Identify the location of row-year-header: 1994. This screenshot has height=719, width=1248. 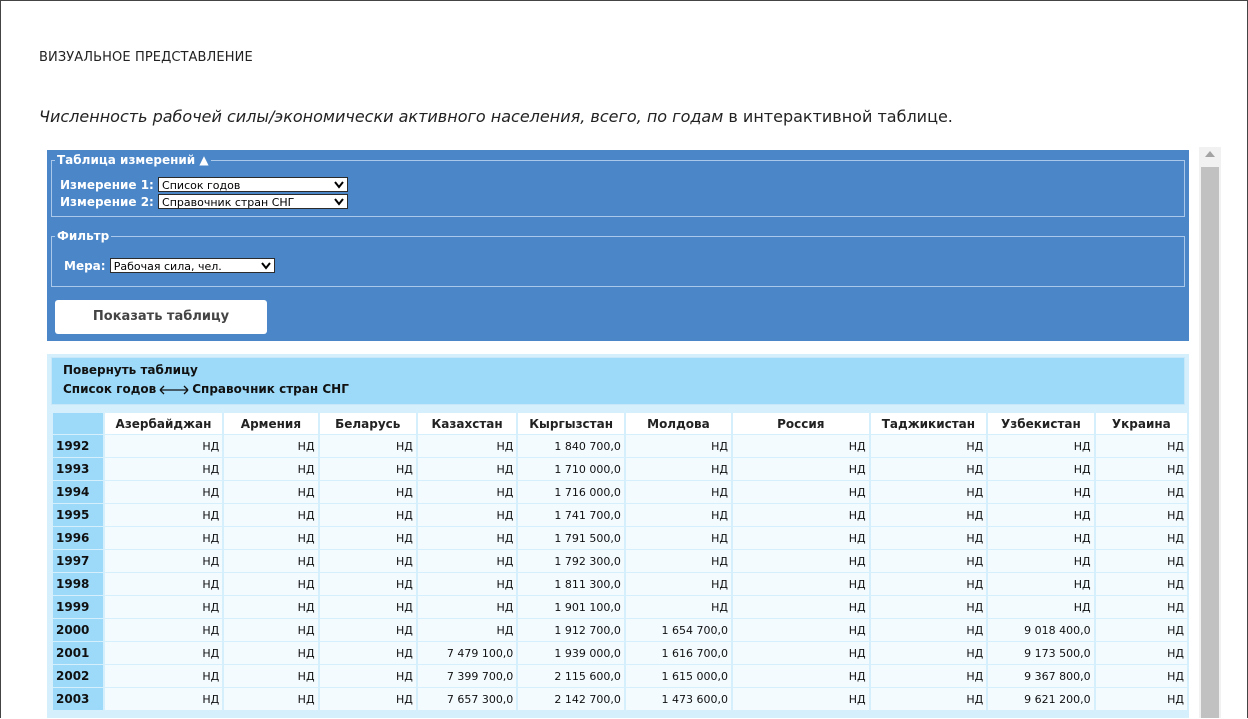
(78, 492).